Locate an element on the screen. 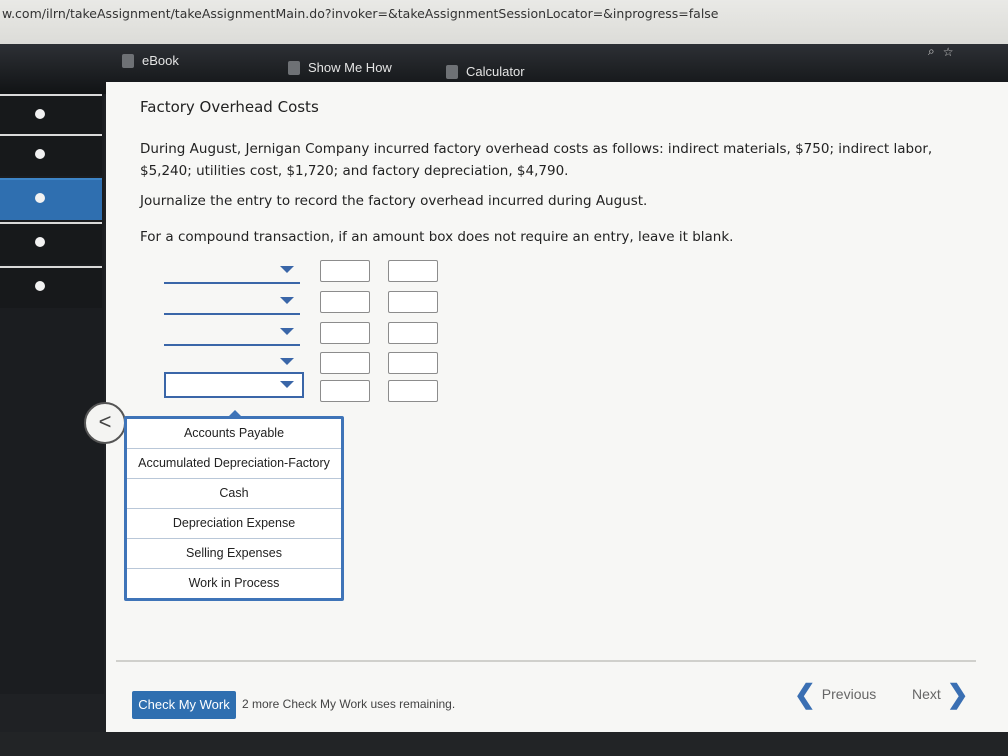 The image size is (1008, 756). ebook-button: eBook is located at coordinates (150, 60).